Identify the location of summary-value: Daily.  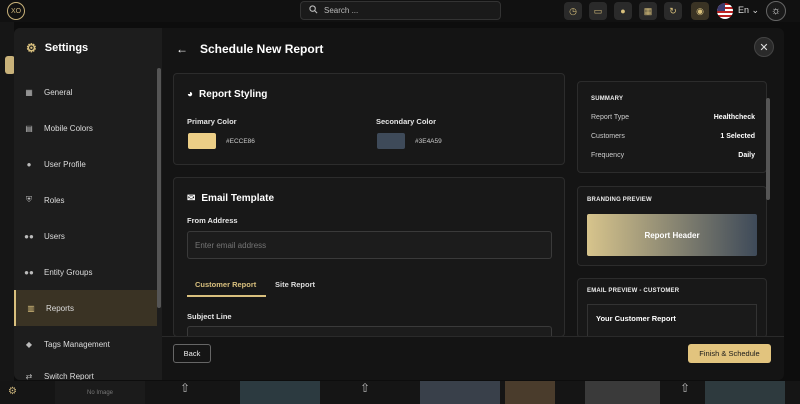
(746, 155).